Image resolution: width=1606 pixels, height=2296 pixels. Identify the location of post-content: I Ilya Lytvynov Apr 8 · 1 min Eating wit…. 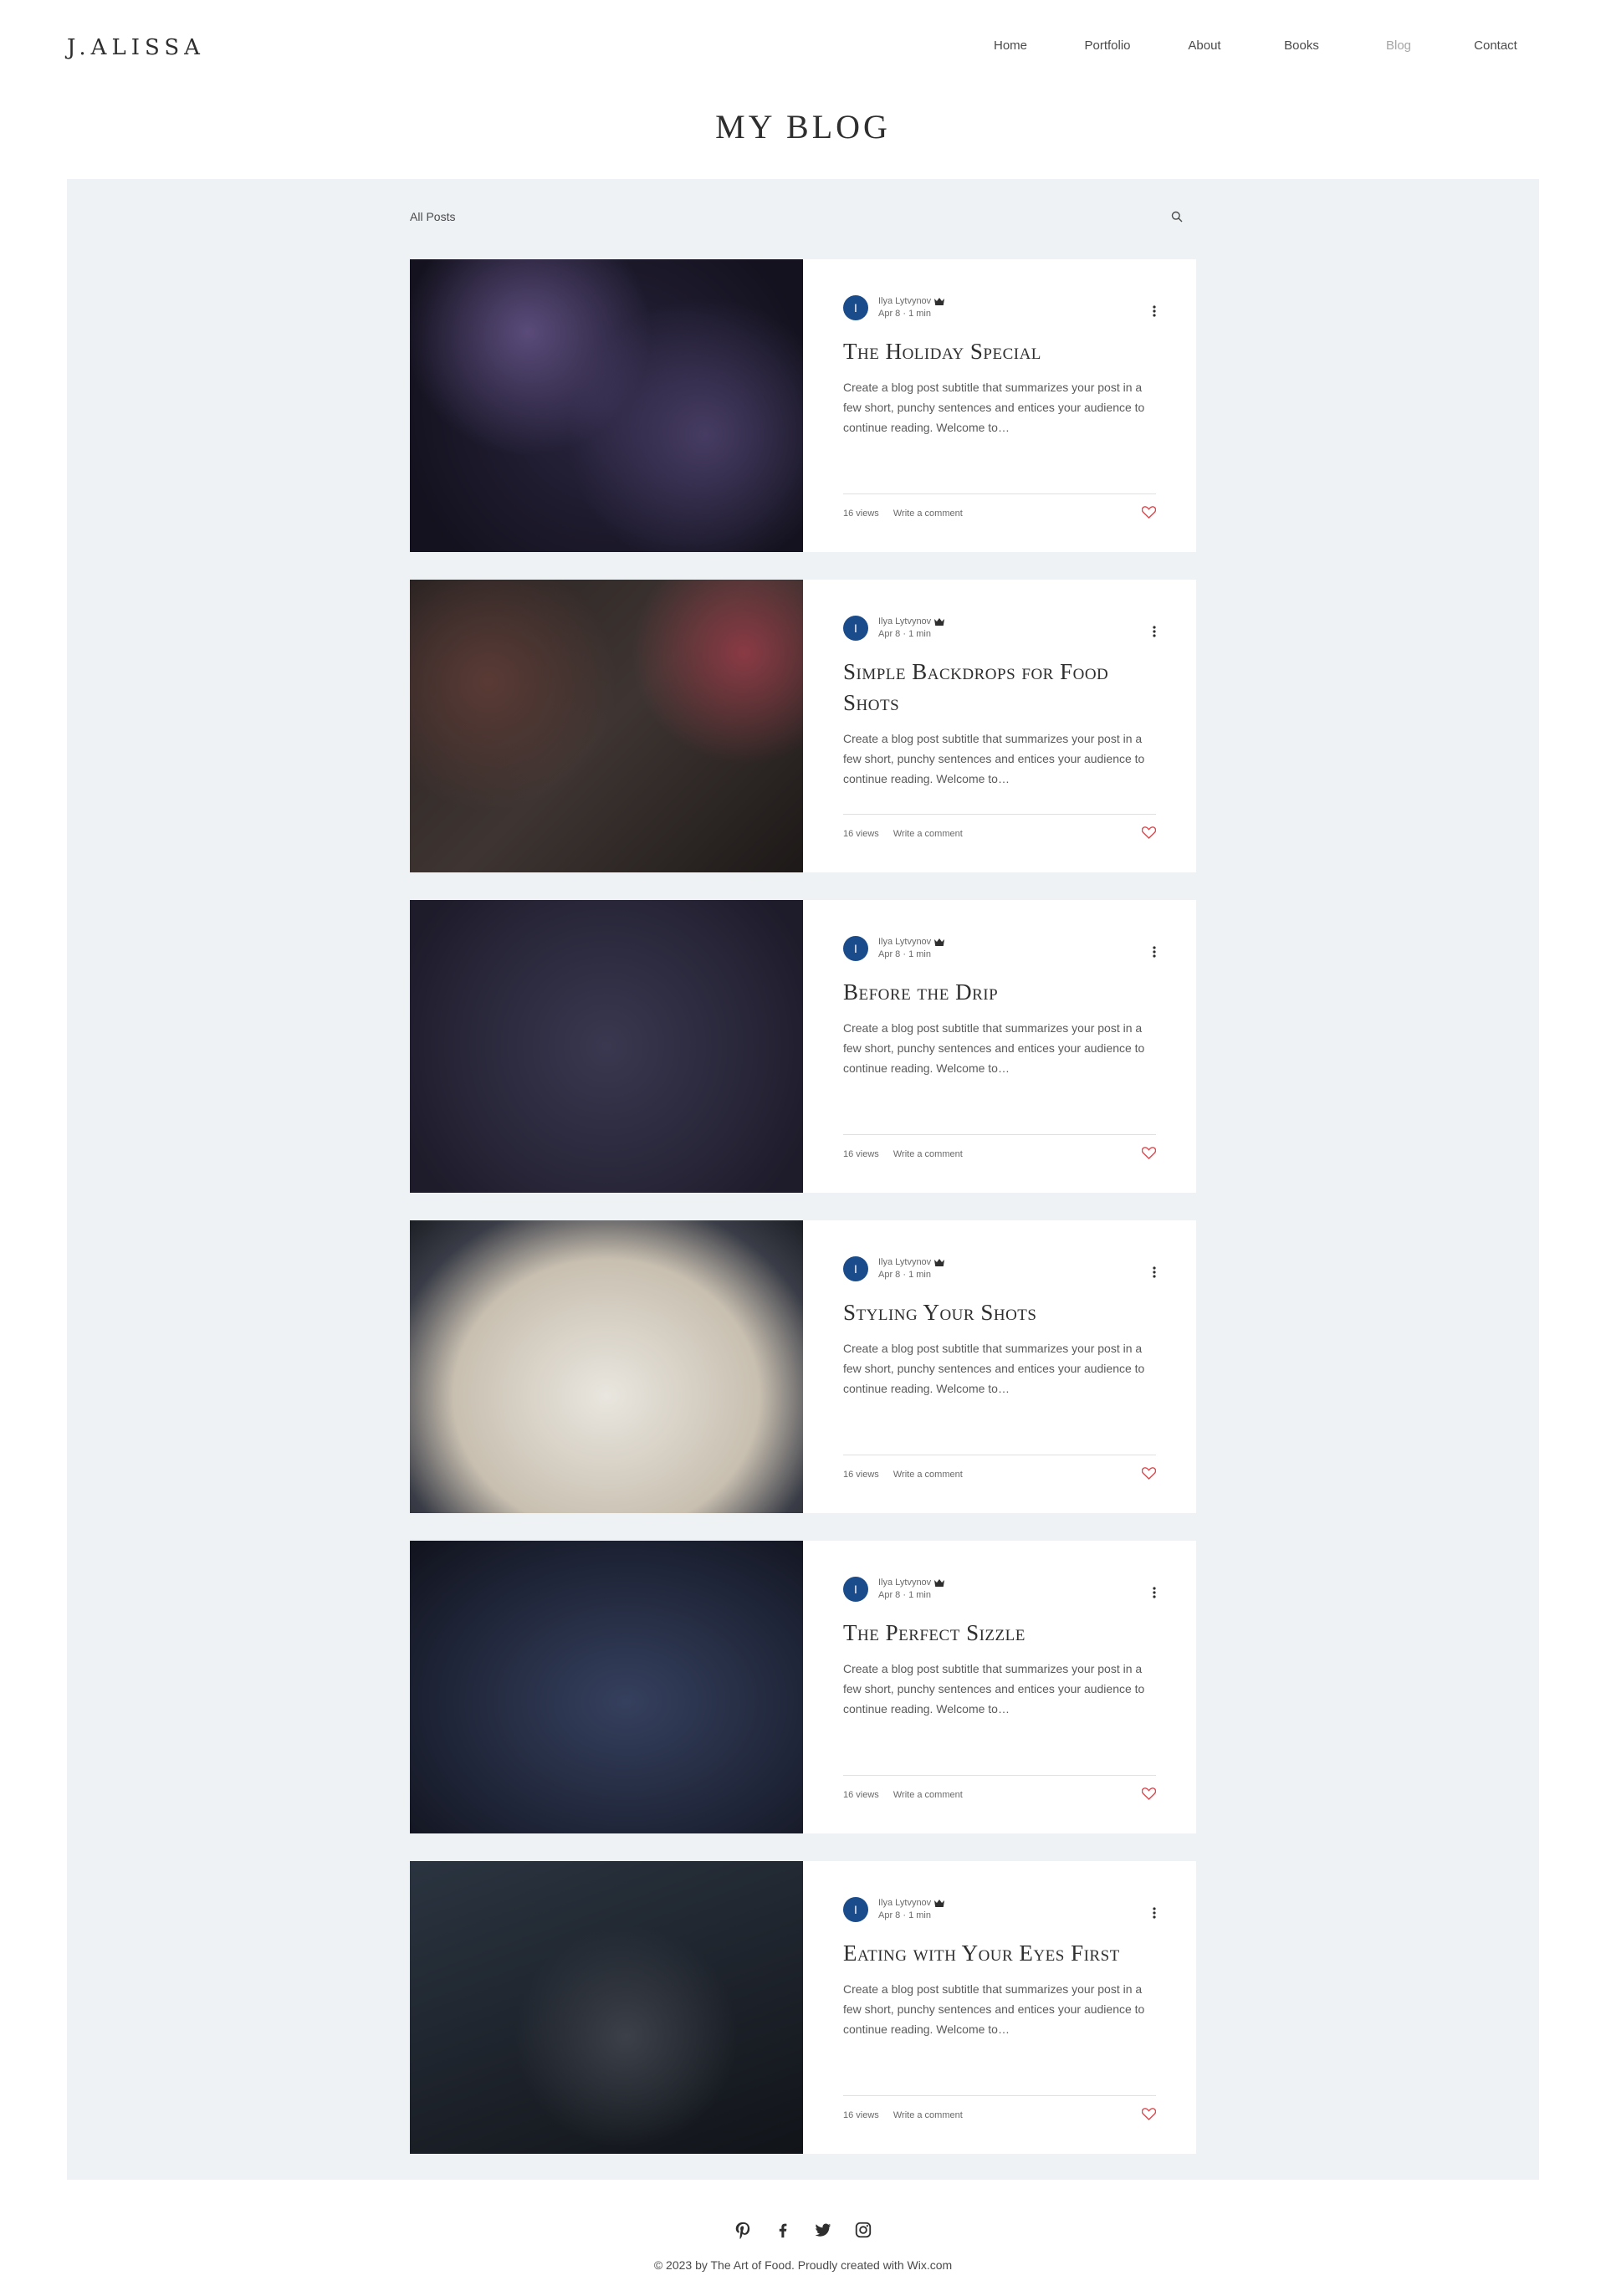
(999, 2008).